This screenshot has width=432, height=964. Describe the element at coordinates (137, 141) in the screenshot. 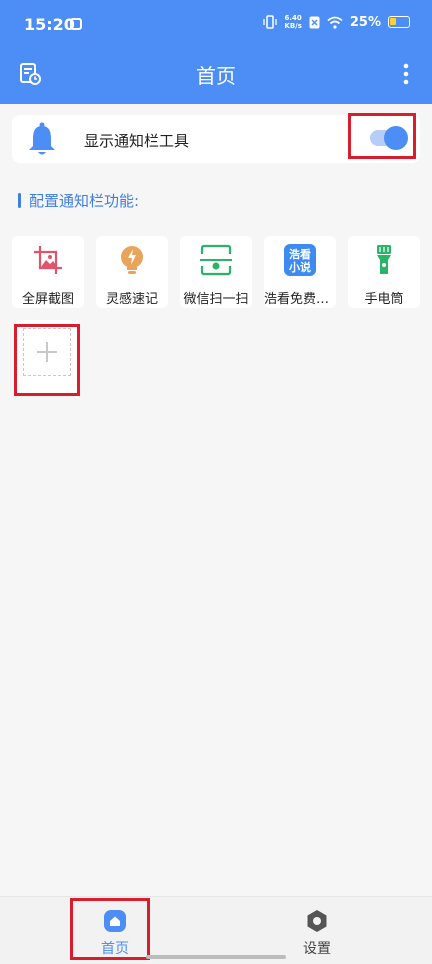

I see `toggle-label: 显示通知栏工具` at that location.